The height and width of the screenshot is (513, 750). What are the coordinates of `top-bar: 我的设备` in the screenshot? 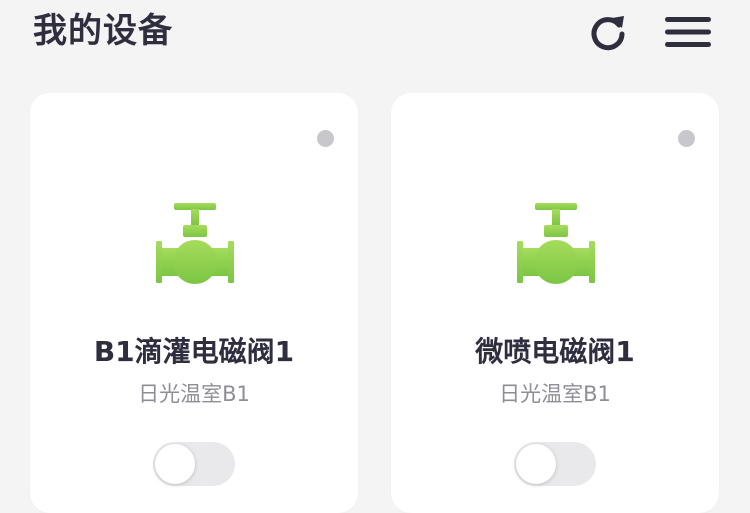 It's located at (375, 35).